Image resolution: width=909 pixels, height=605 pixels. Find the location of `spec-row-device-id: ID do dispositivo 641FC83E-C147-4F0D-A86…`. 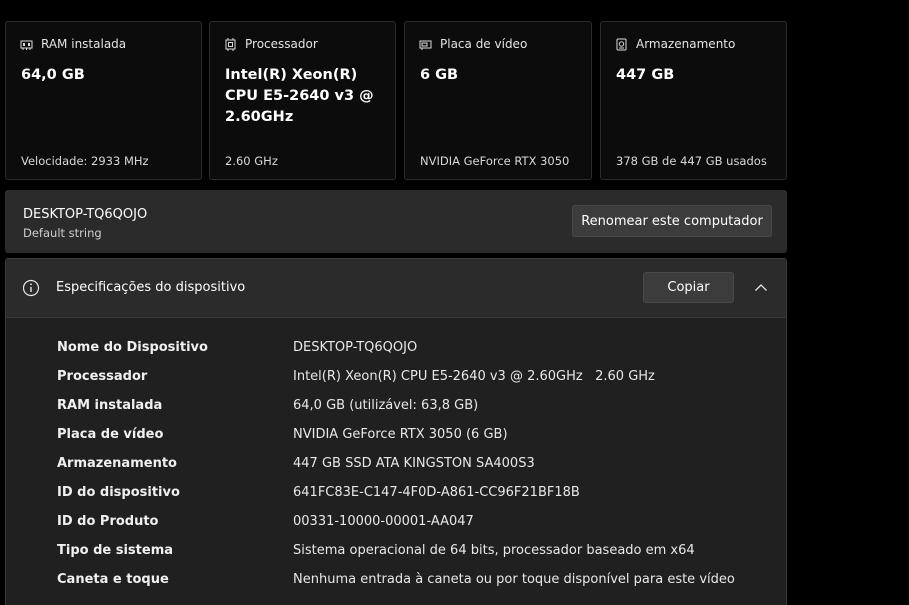

spec-row-device-id: ID do dispositivo 641FC83E-C147-4F0D-A86… is located at coordinates (396, 493).